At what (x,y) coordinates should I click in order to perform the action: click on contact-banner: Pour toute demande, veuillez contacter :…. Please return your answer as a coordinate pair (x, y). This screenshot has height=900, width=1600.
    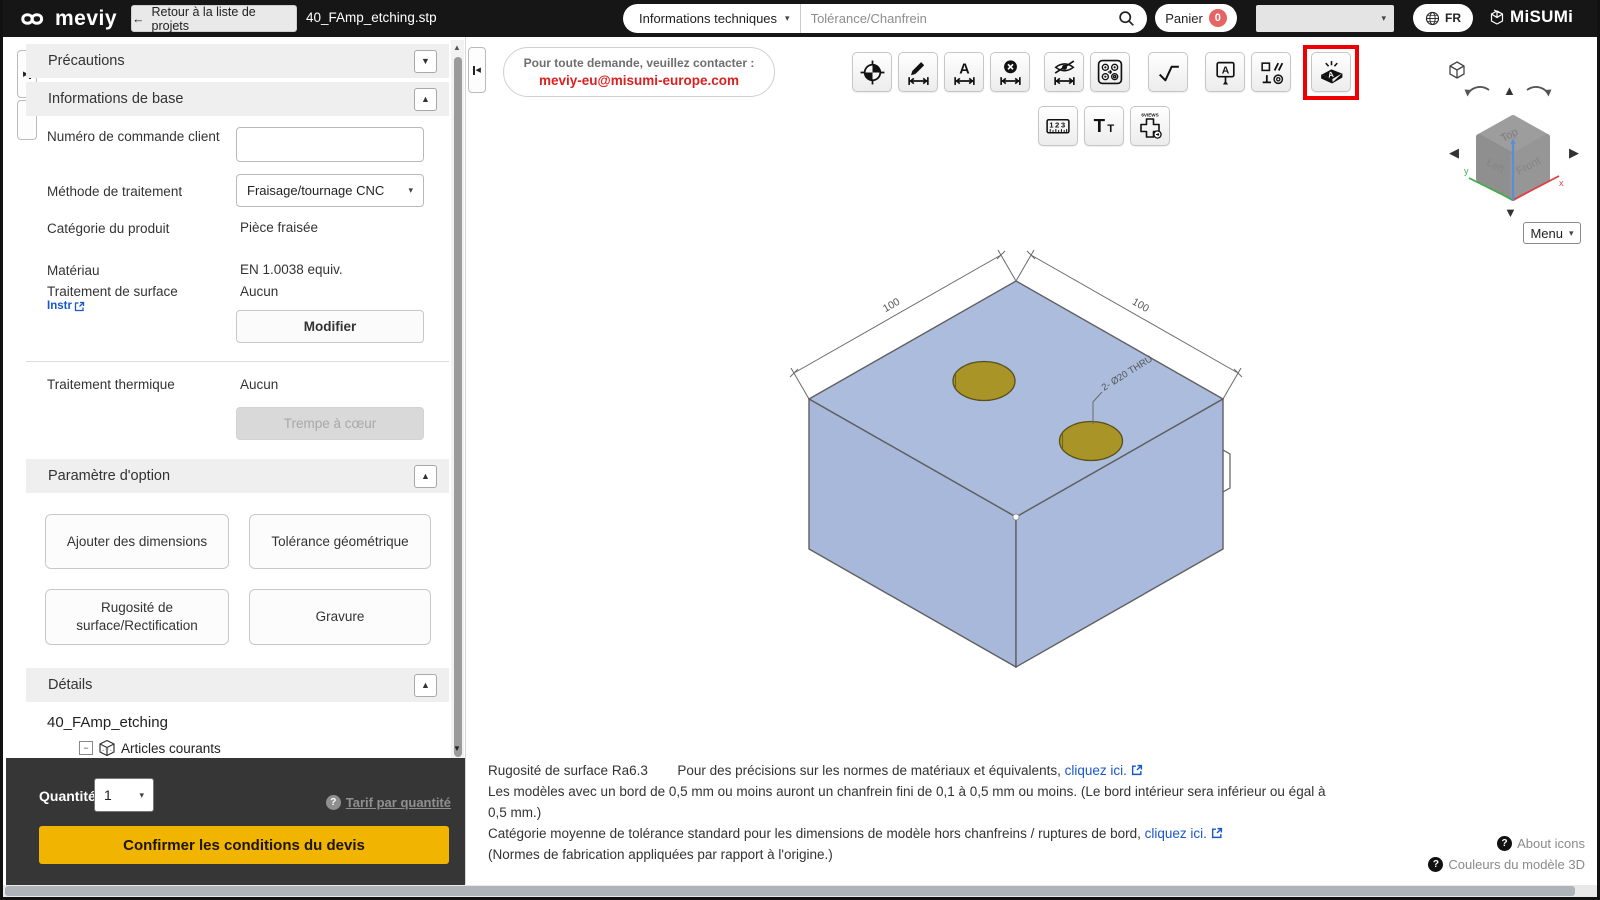
    Looking at the image, I should click on (639, 72).